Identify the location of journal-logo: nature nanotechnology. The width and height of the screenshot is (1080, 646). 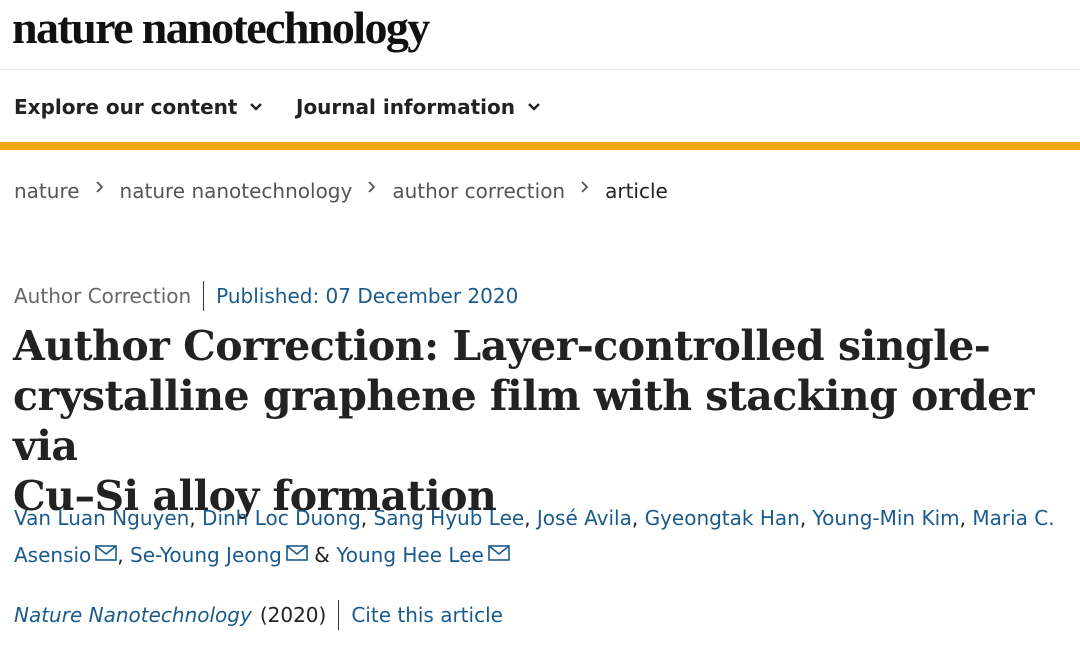
(221, 28).